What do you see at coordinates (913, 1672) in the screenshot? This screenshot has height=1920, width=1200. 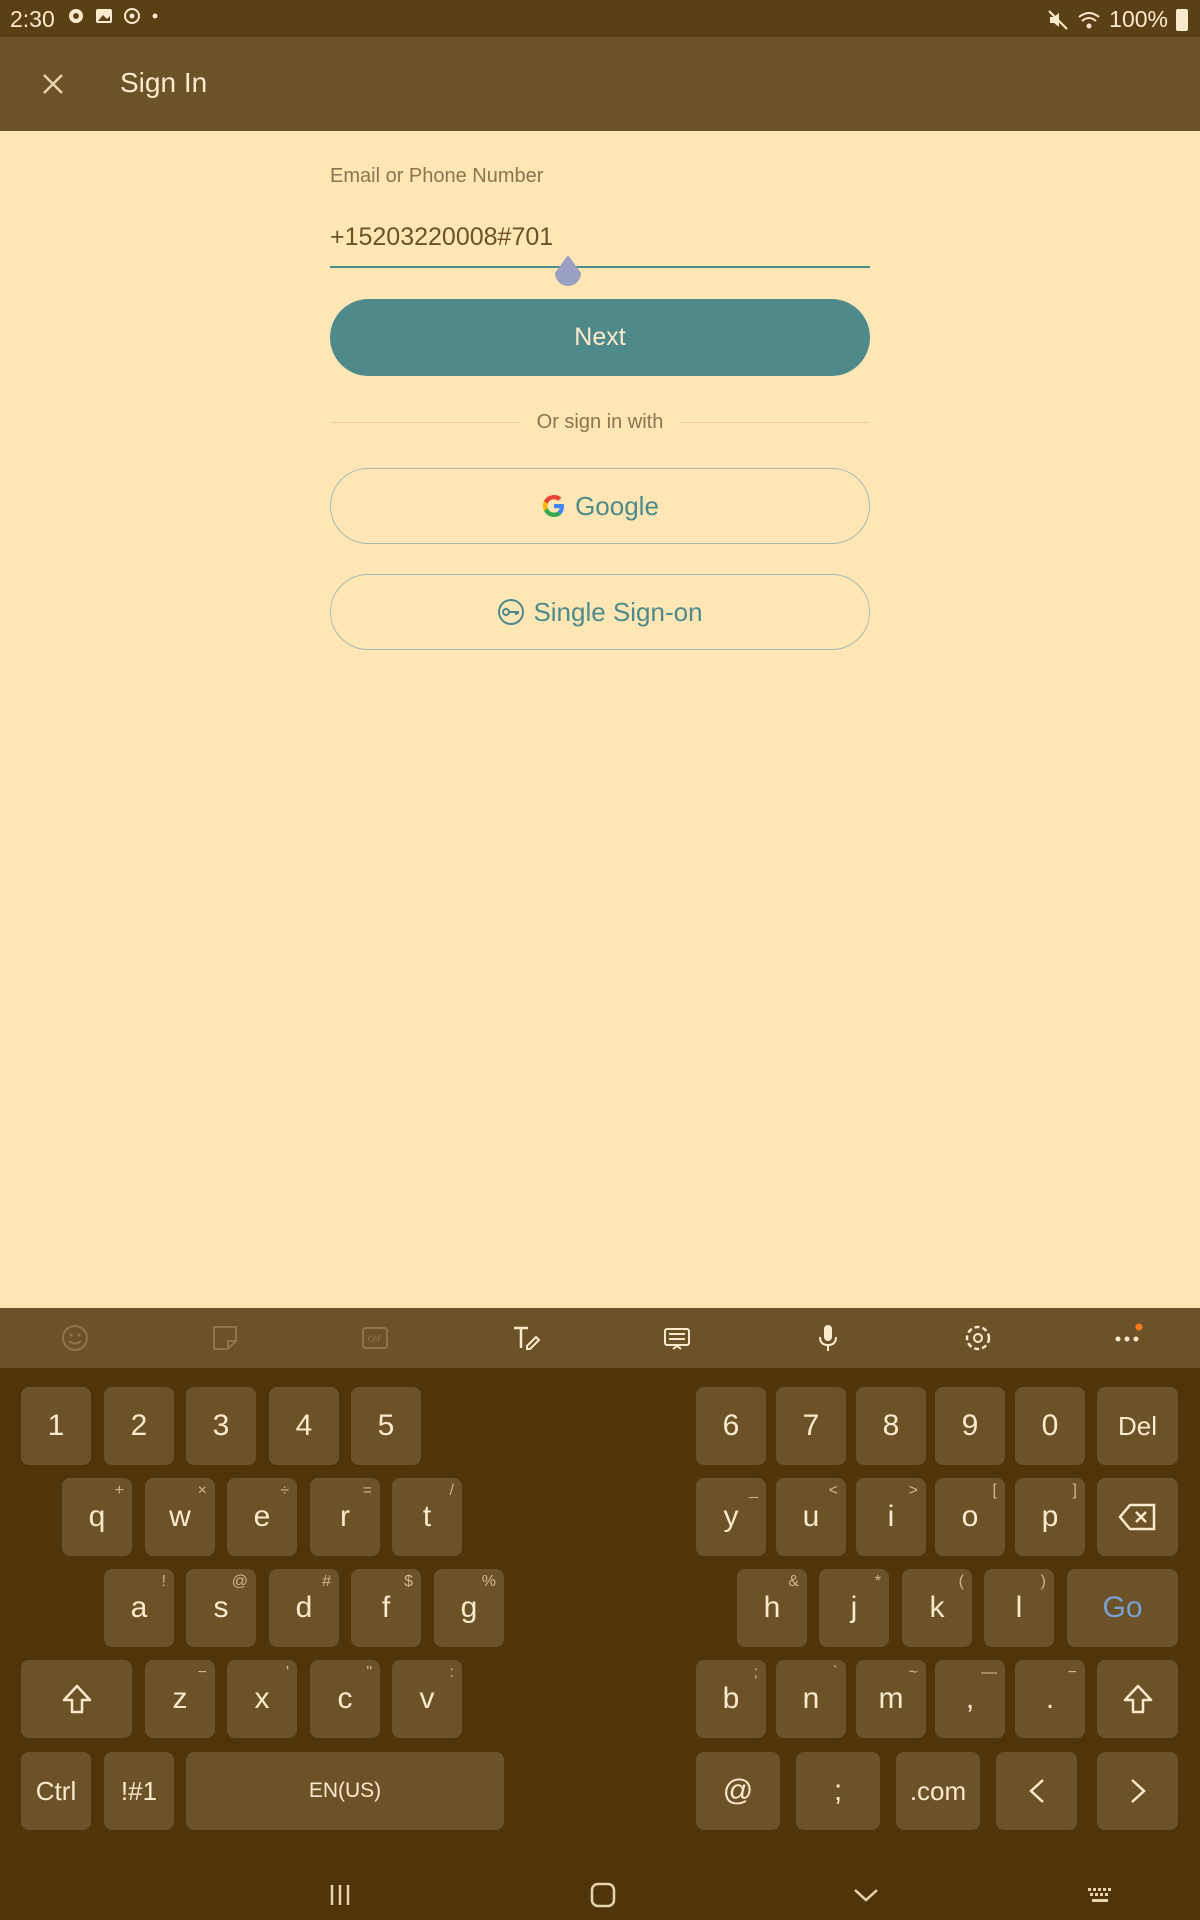 I see `key-m-alt: ~` at bounding box center [913, 1672].